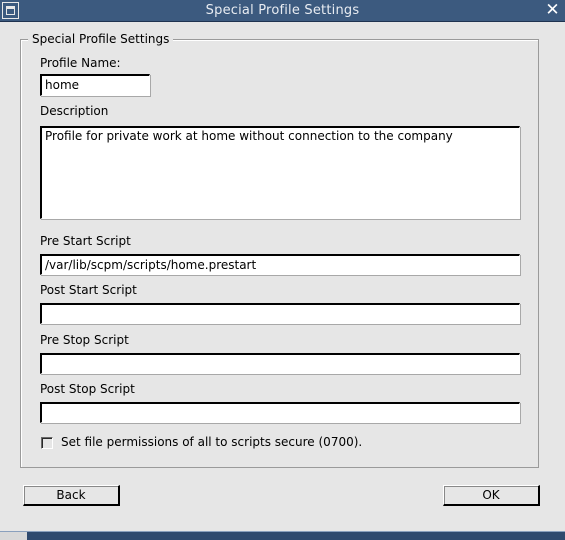 The height and width of the screenshot is (540, 565). I want to click on close-icon: ✕, so click(552, 10).